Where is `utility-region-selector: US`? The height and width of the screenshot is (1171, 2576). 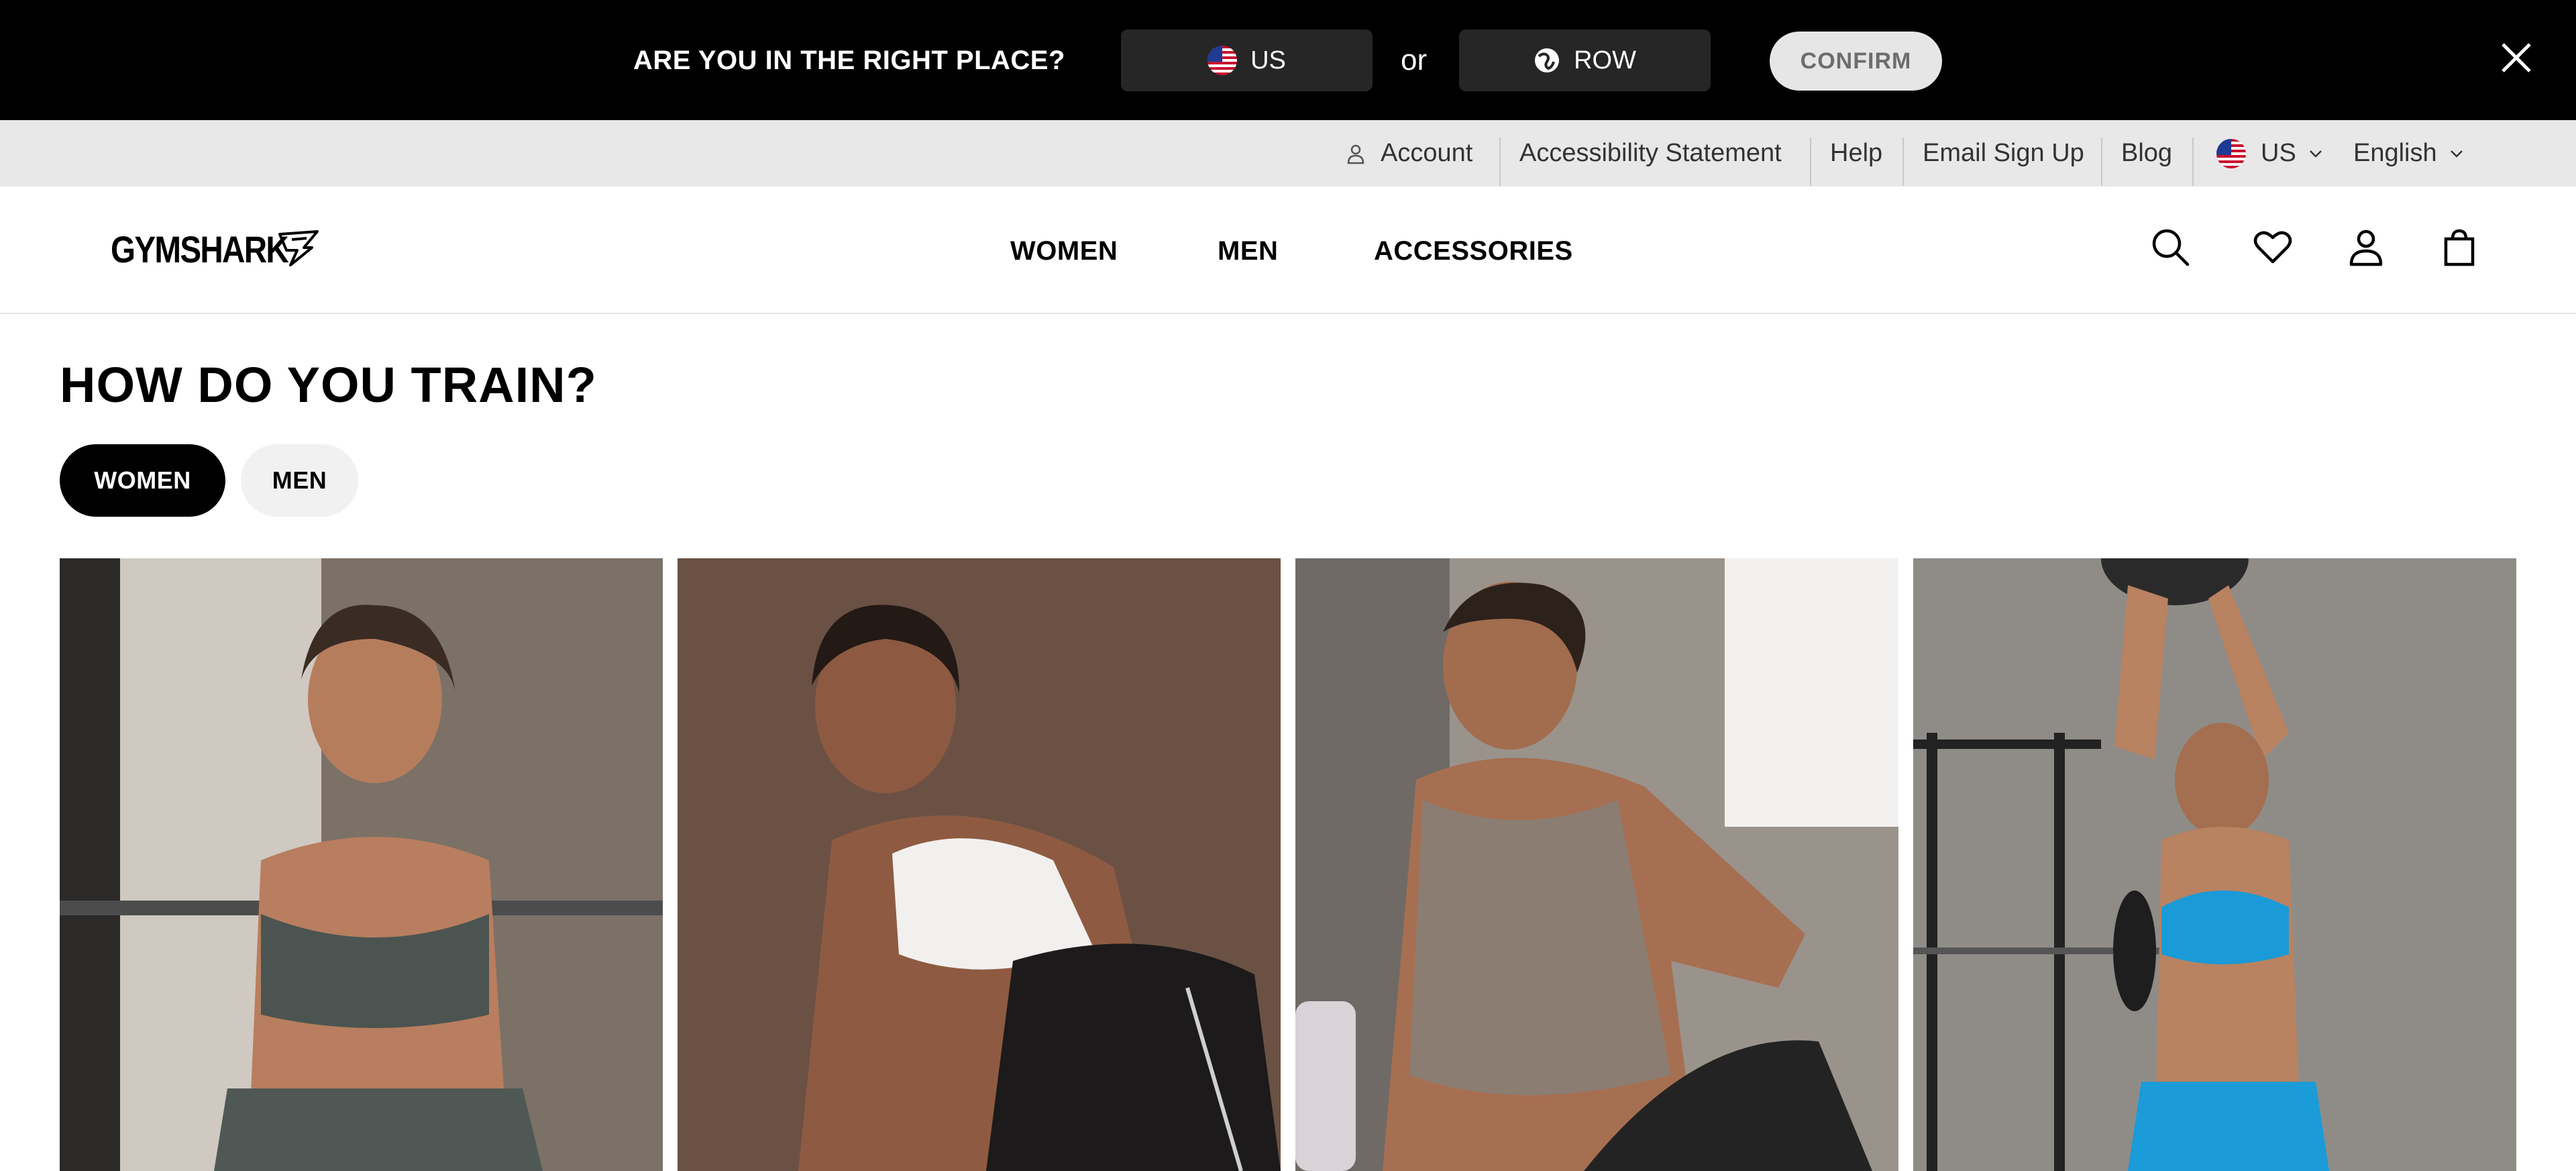 utility-region-selector: US is located at coordinates (2270, 153).